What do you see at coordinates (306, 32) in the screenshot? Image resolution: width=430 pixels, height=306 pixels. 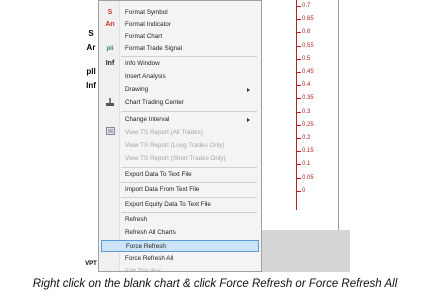 I see `axis-tick-label: 0.6` at bounding box center [306, 32].